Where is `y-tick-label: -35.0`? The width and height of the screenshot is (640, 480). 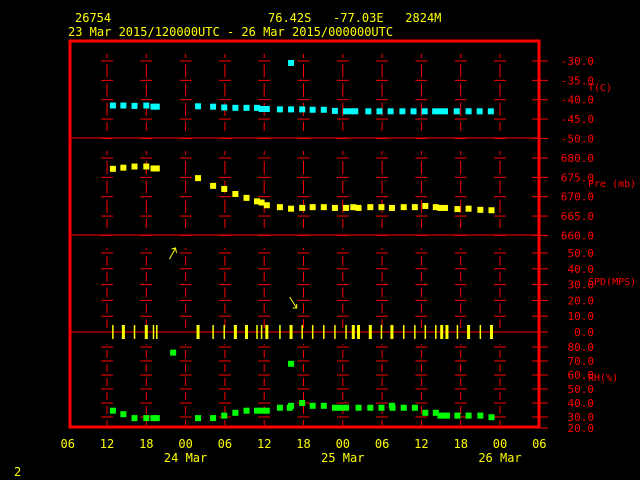
y-tick-label: -35.0 is located at coordinates (577, 80).